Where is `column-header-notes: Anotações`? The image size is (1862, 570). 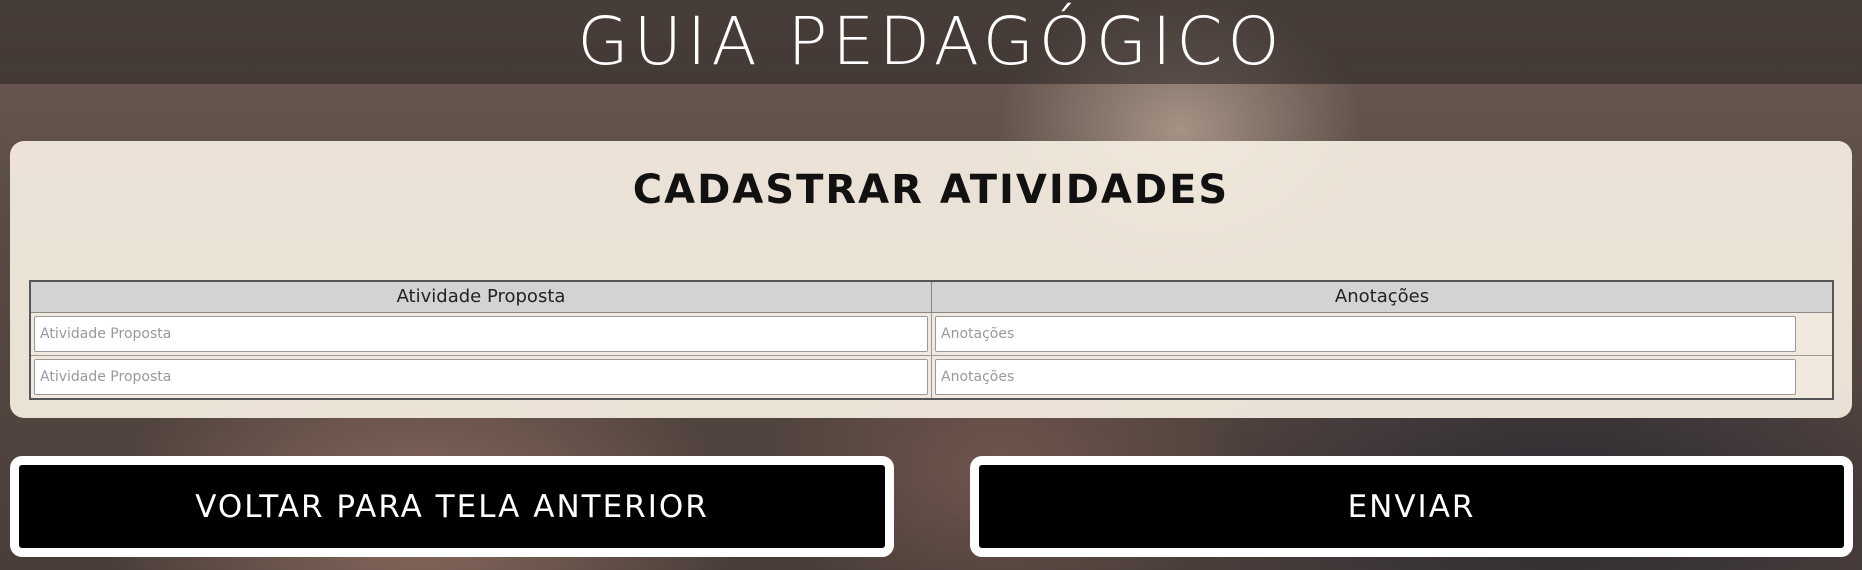 column-header-notes: Anotações is located at coordinates (1382, 296).